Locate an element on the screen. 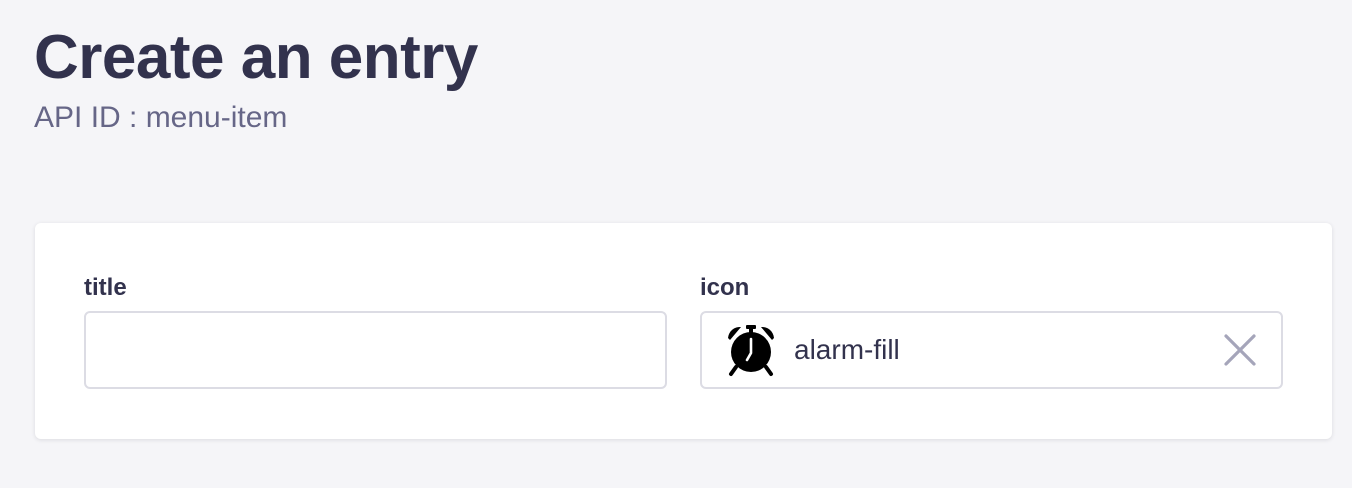  api-id-subtitle: API ID : menu-item is located at coordinates (161, 117).